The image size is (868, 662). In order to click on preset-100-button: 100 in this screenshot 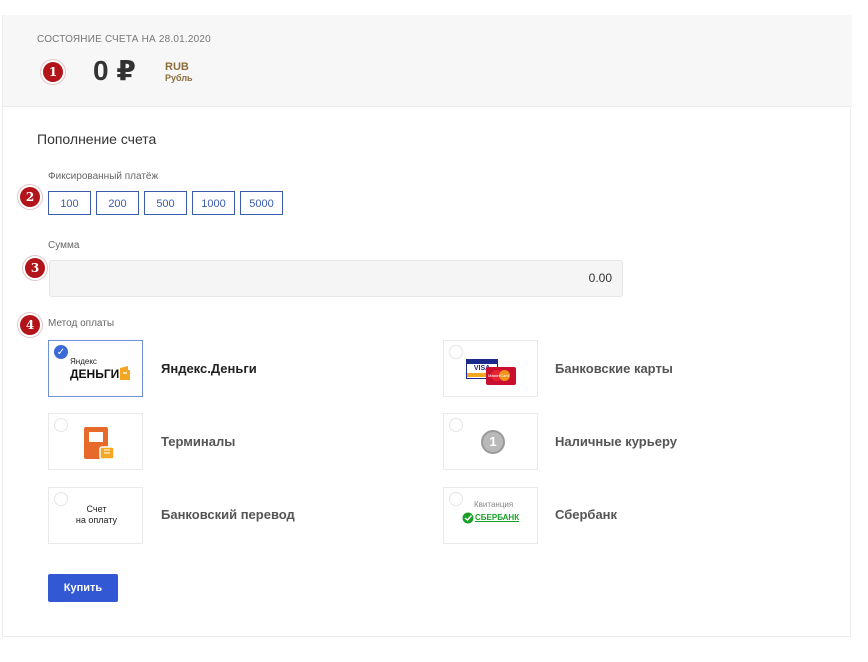, I will do `click(69, 203)`.